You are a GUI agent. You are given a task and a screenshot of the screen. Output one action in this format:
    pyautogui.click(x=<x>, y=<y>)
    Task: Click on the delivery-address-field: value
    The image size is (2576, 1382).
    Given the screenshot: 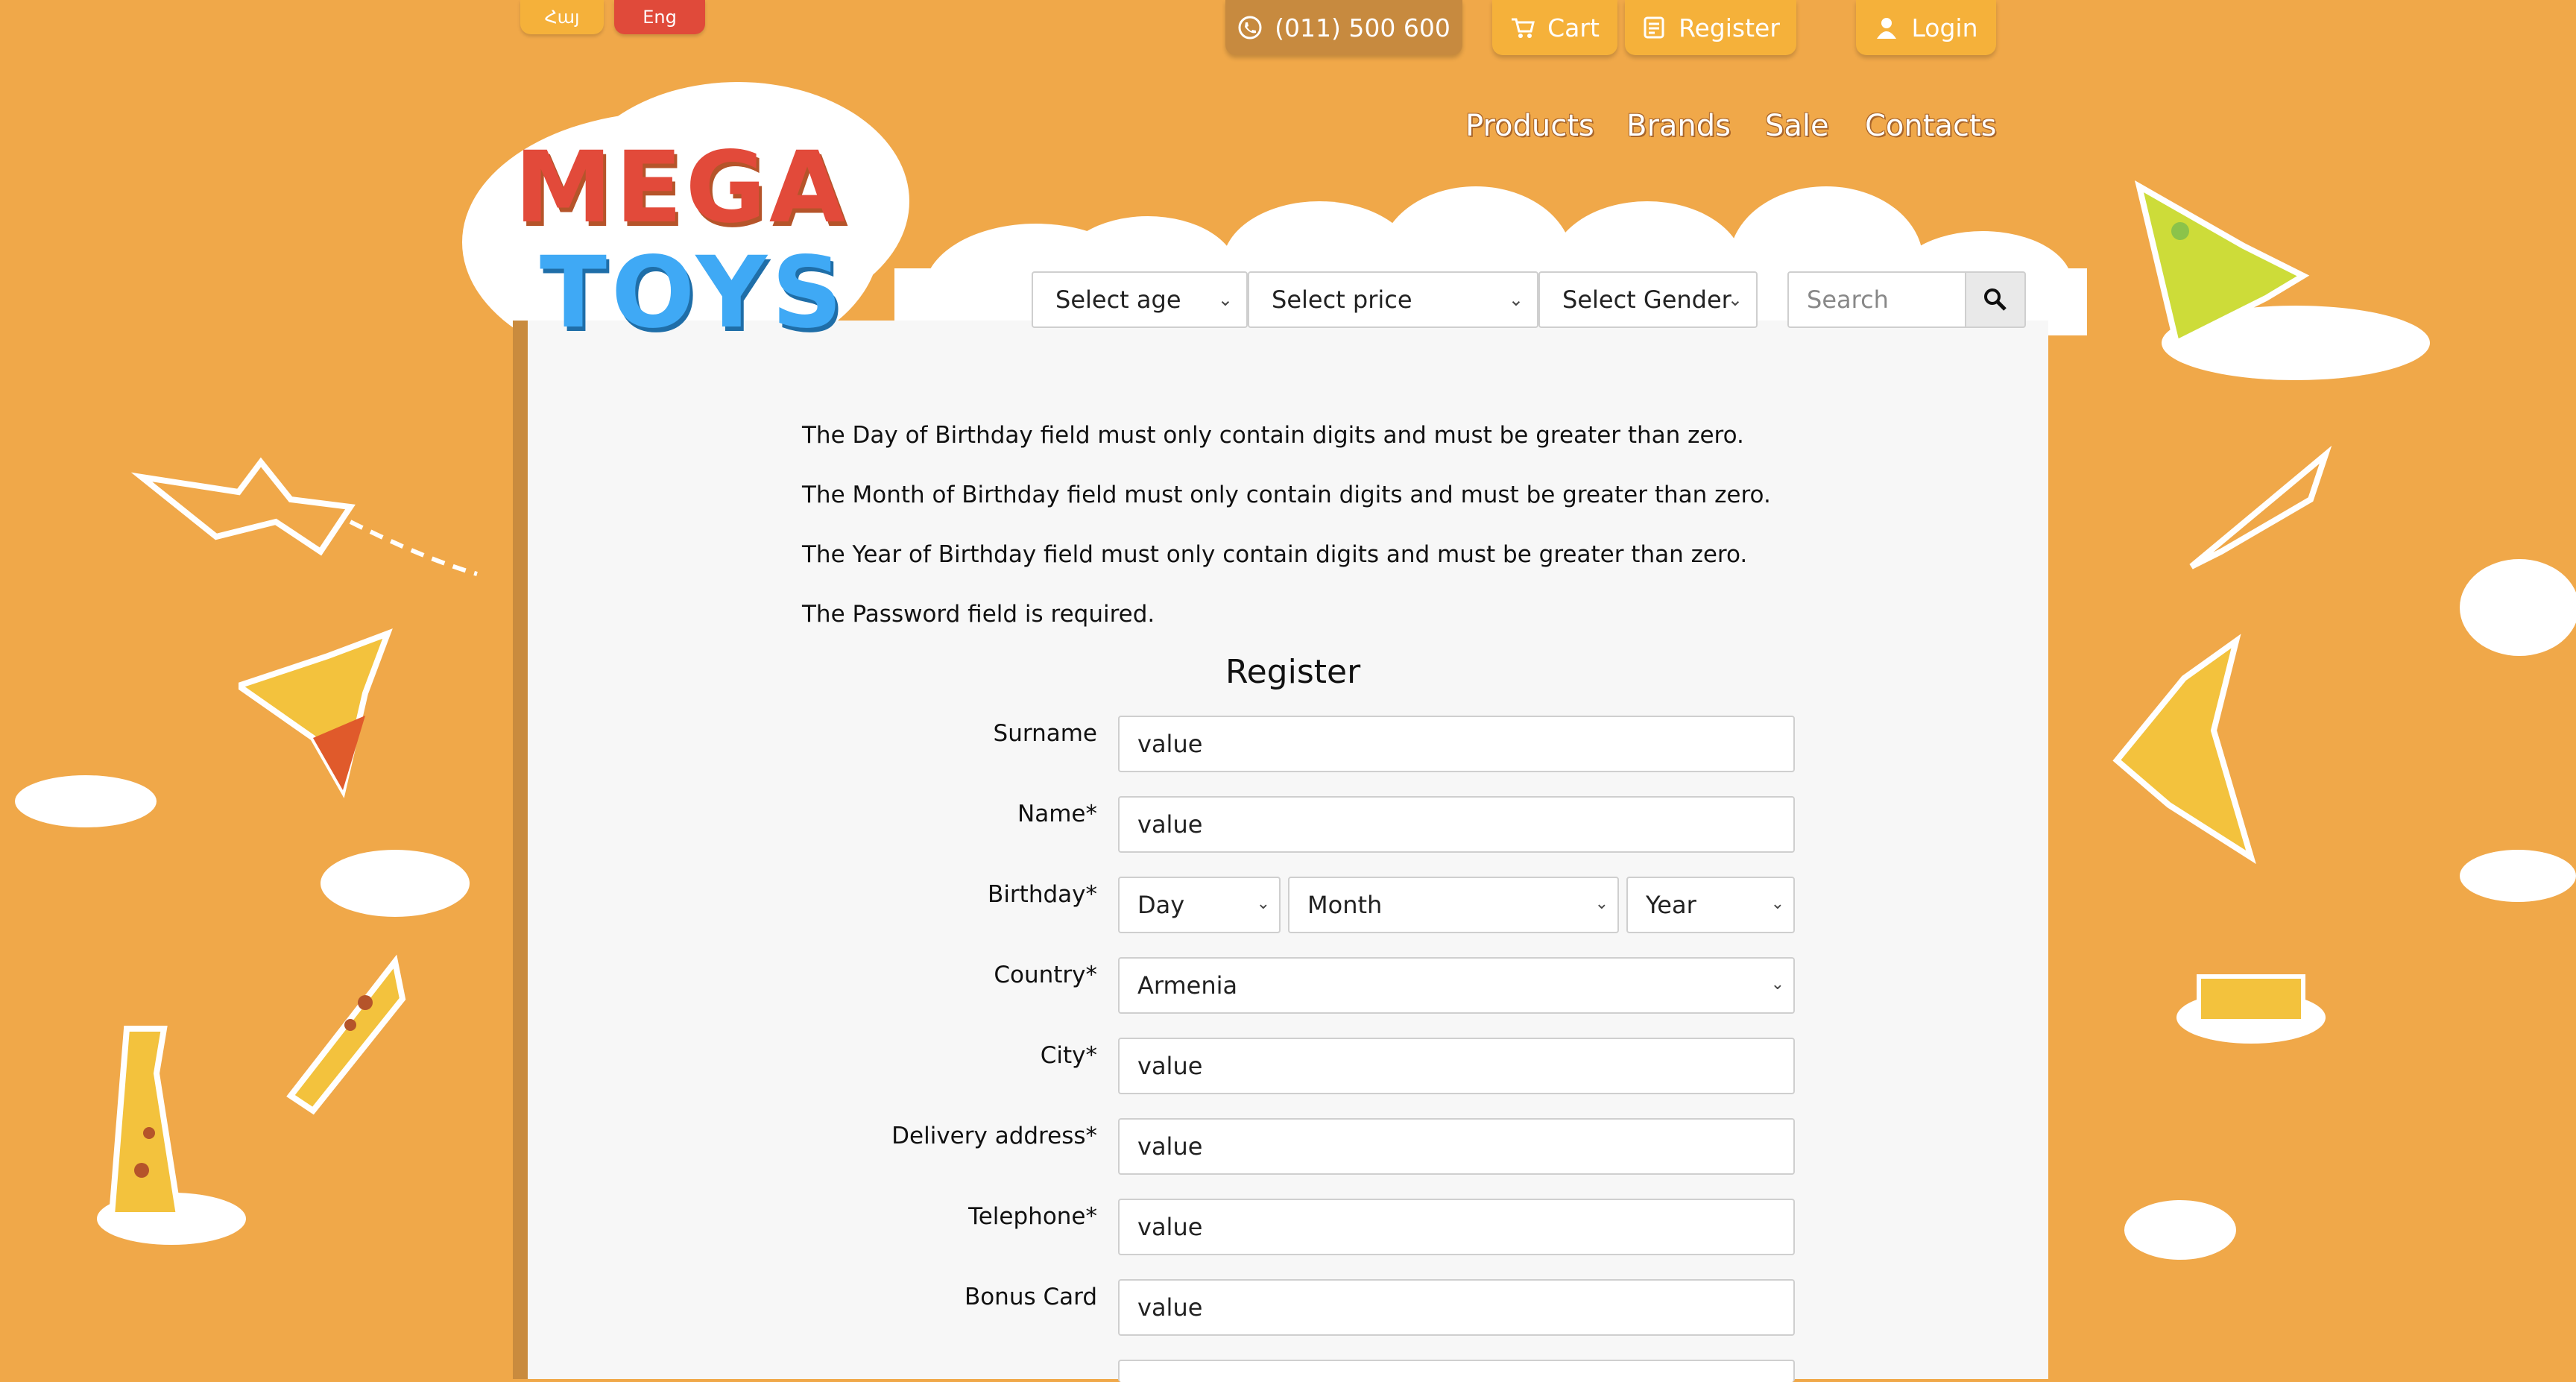 What is the action you would take?
    pyautogui.click(x=1456, y=1146)
    